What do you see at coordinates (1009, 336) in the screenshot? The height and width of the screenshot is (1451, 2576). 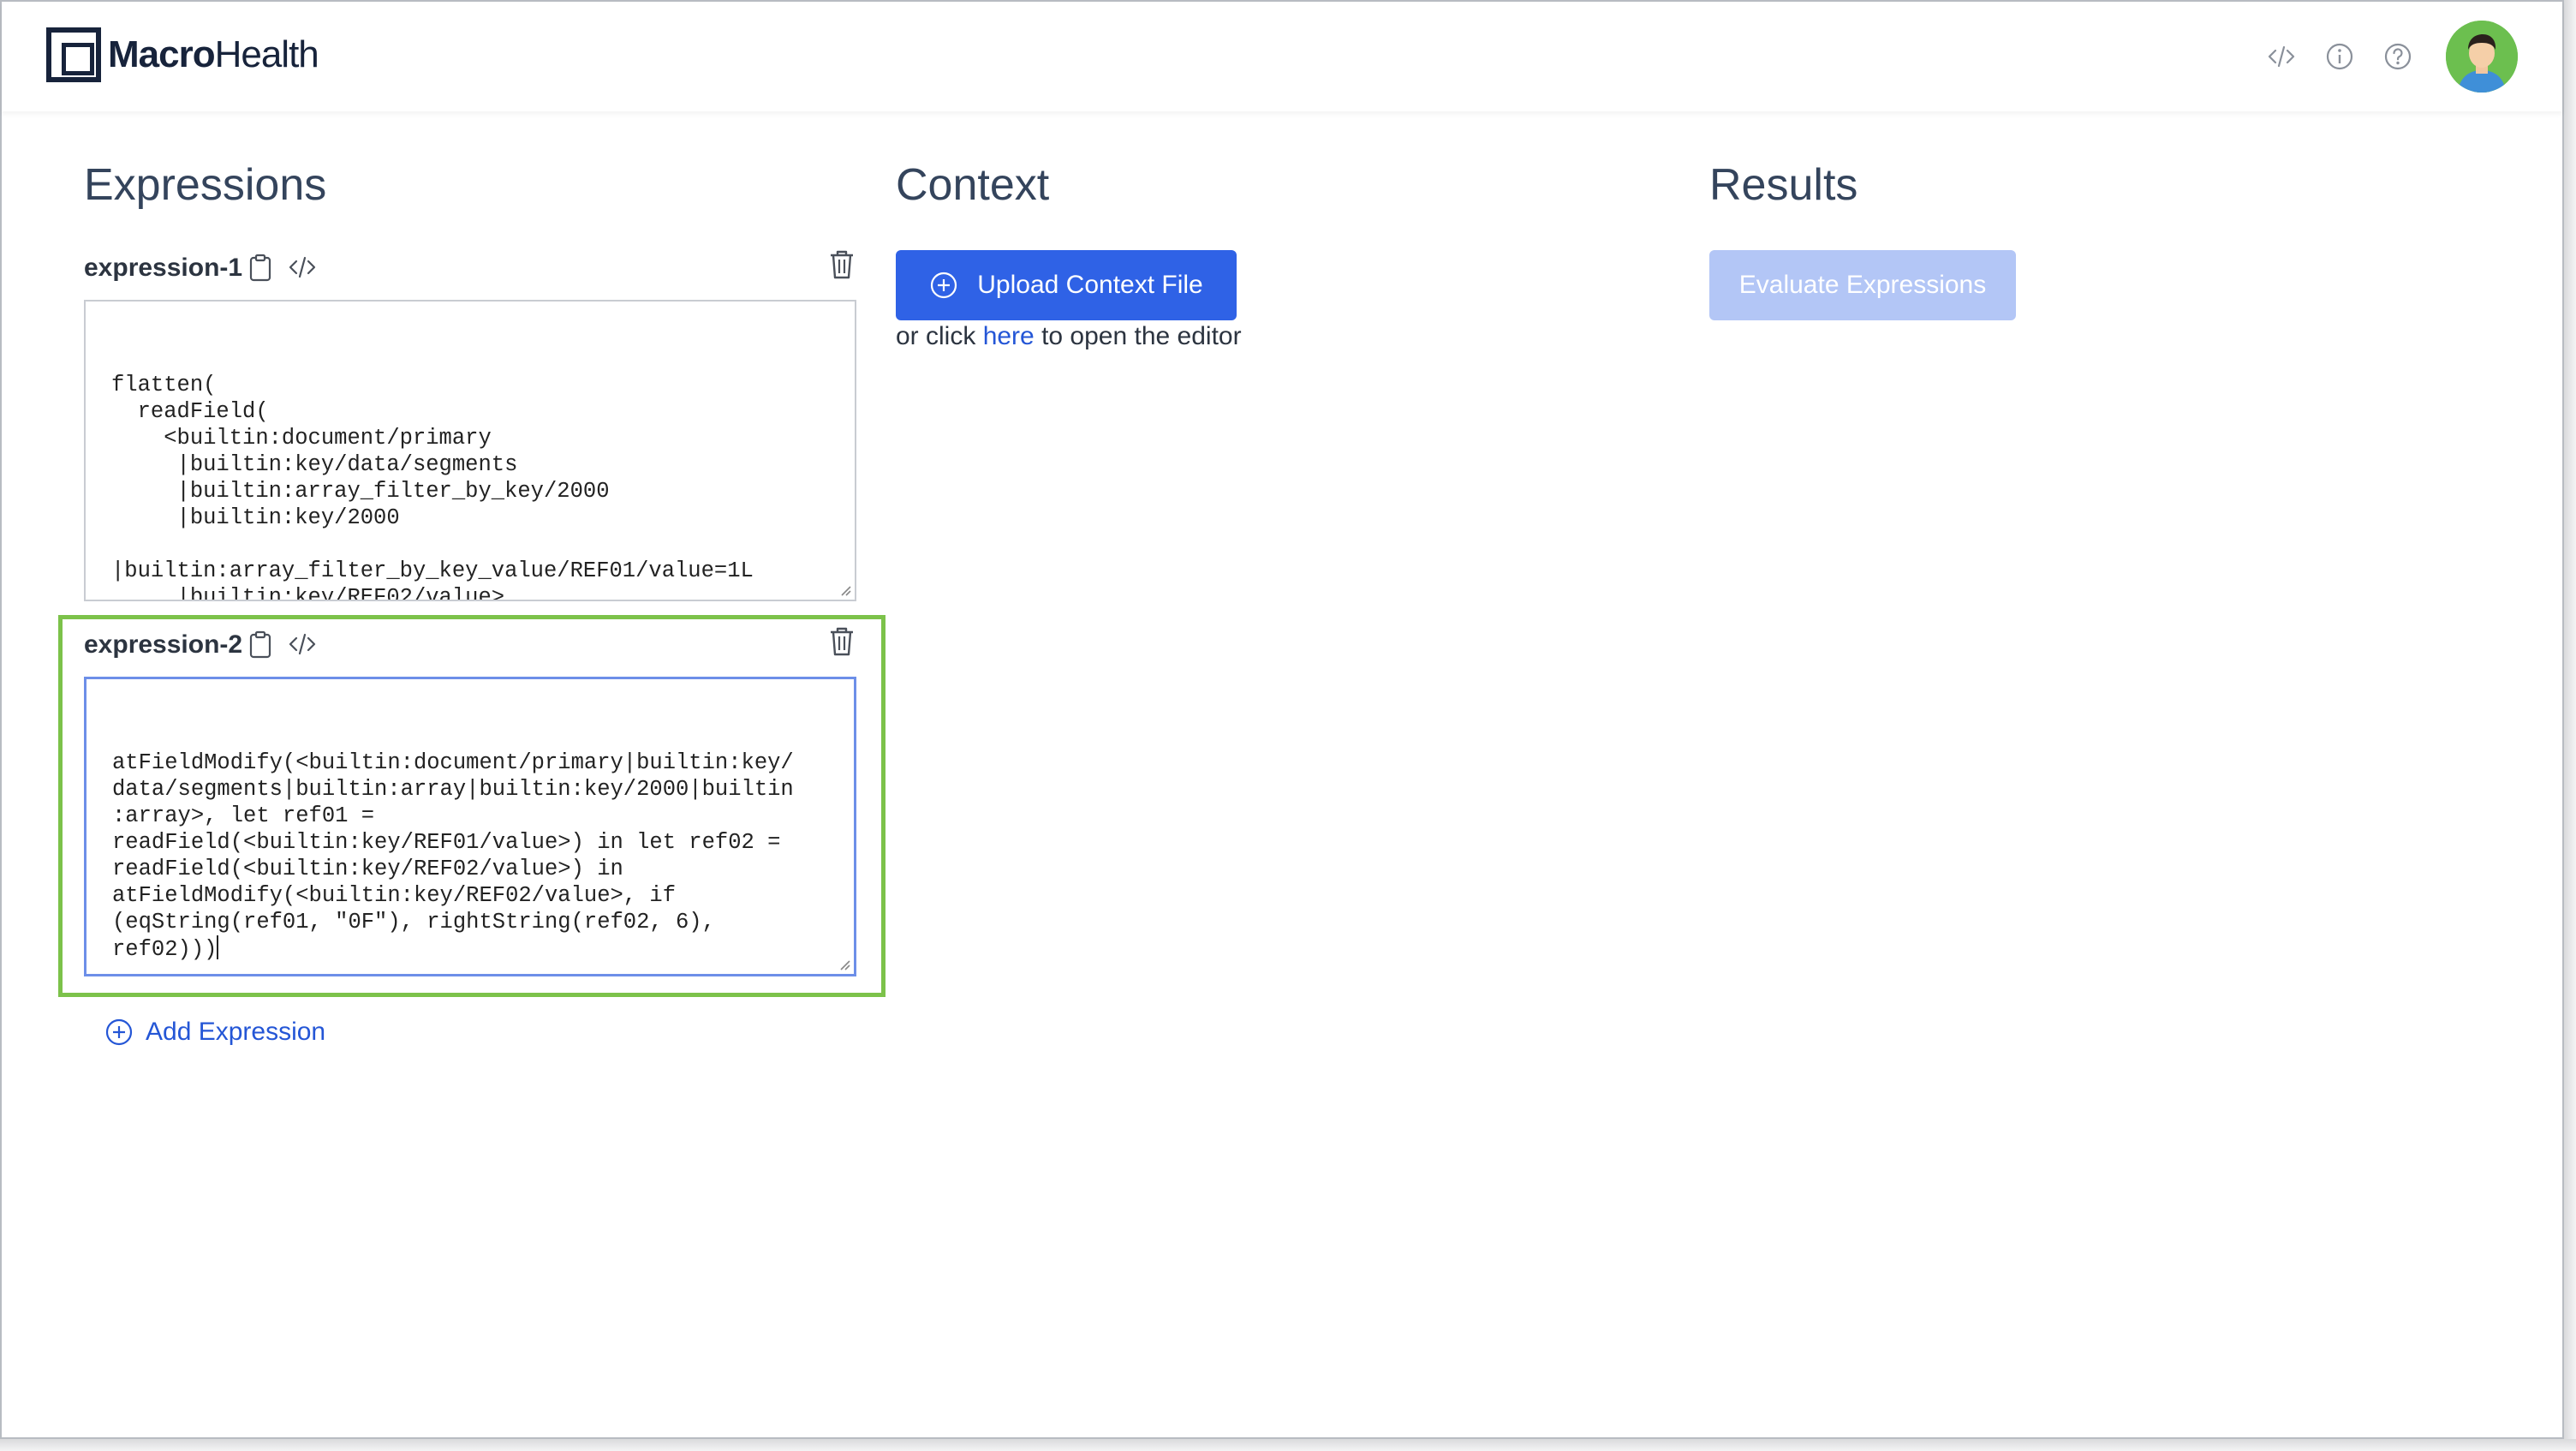 I see `open-editor-link: here` at bounding box center [1009, 336].